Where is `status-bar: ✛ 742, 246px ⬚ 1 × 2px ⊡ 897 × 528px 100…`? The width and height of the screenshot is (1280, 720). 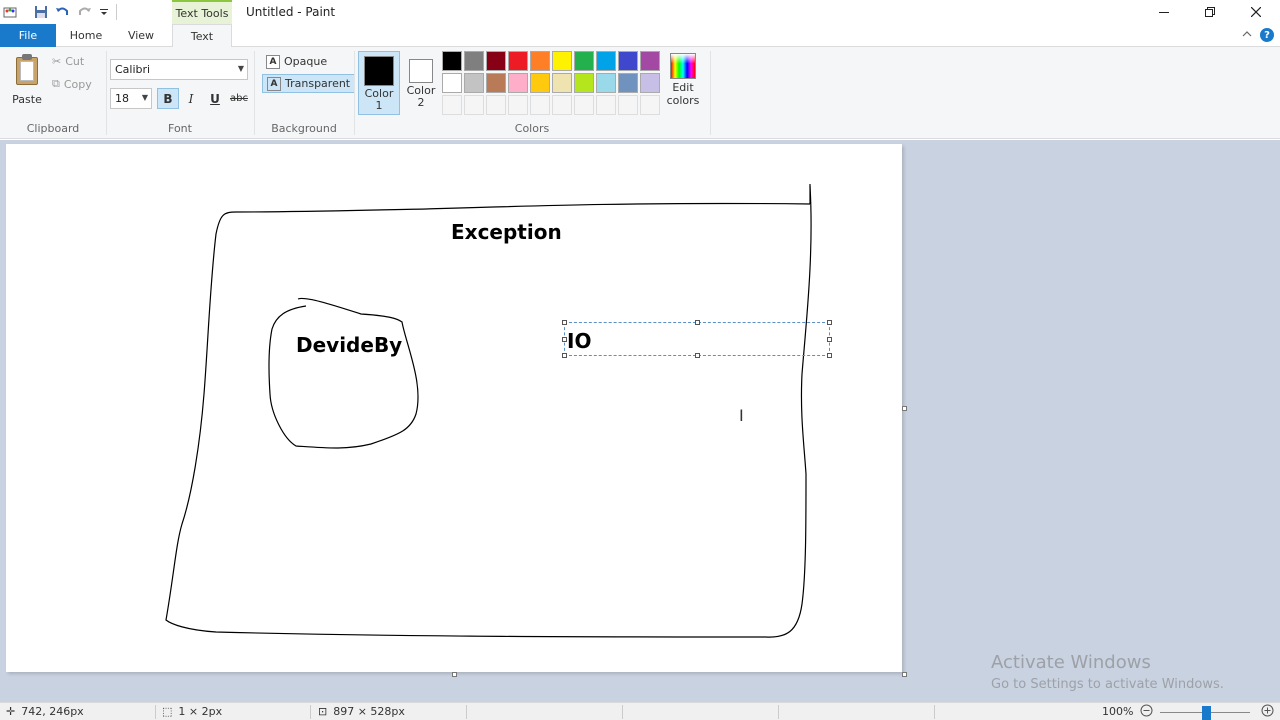
status-bar: ✛ 742, 246px ⬚ 1 × 2px ⊡ 897 × 528px 100… is located at coordinates (640, 711).